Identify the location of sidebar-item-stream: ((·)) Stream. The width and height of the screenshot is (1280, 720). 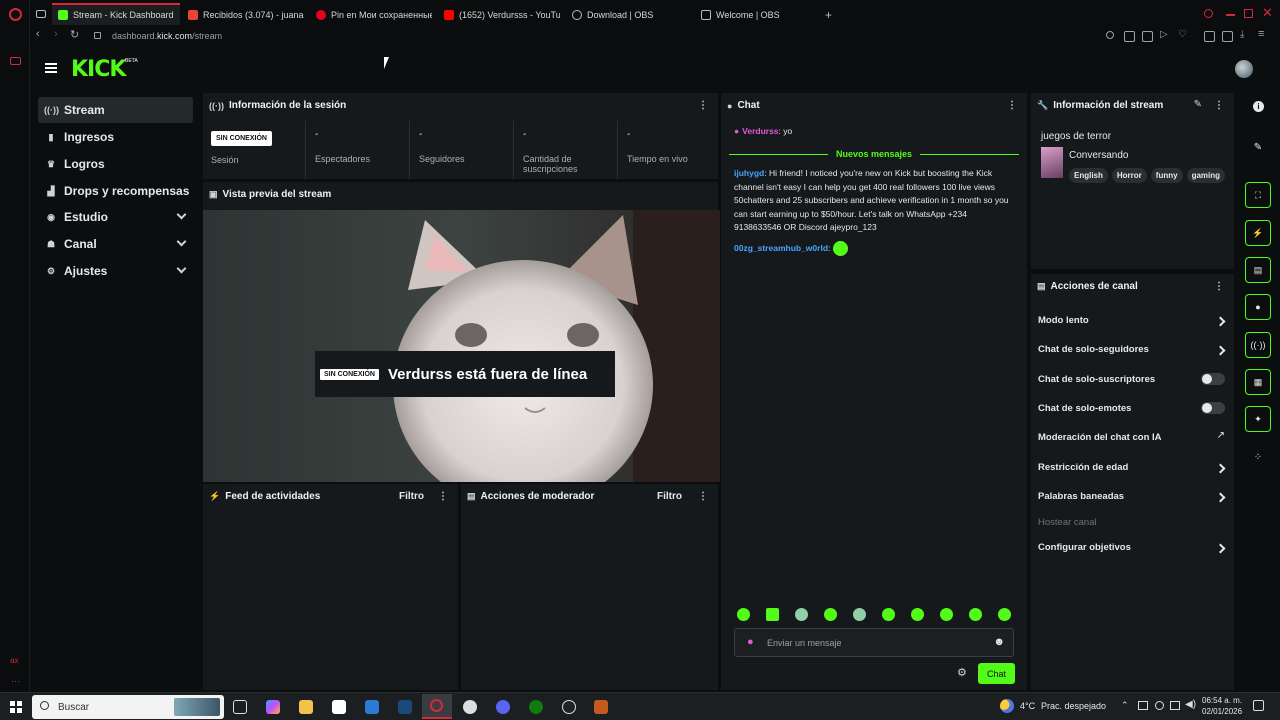
(115, 110).